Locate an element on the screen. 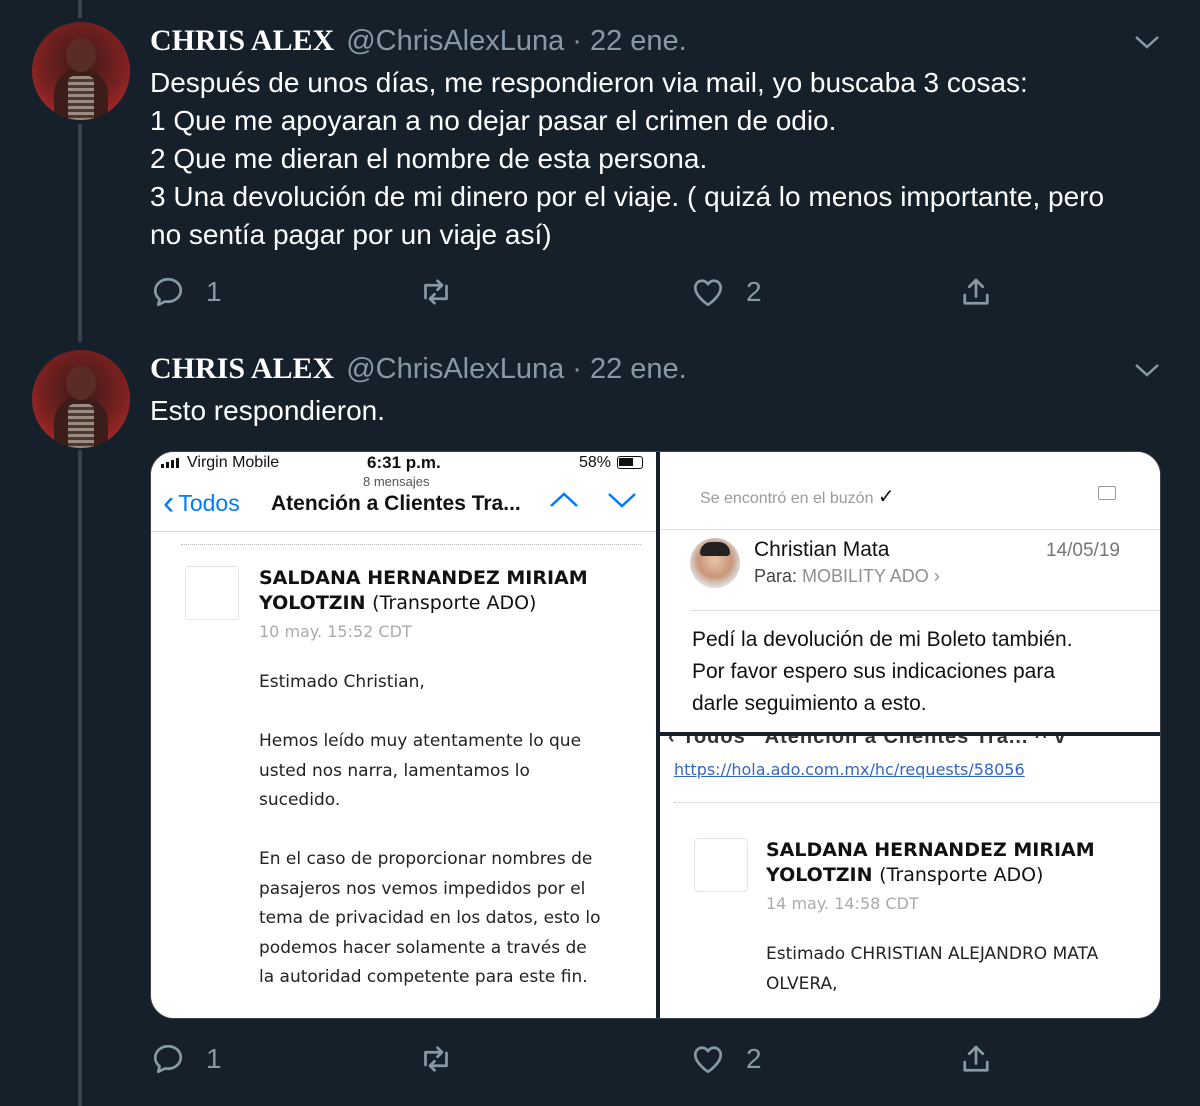  signal-icon is located at coordinates (170, 463).